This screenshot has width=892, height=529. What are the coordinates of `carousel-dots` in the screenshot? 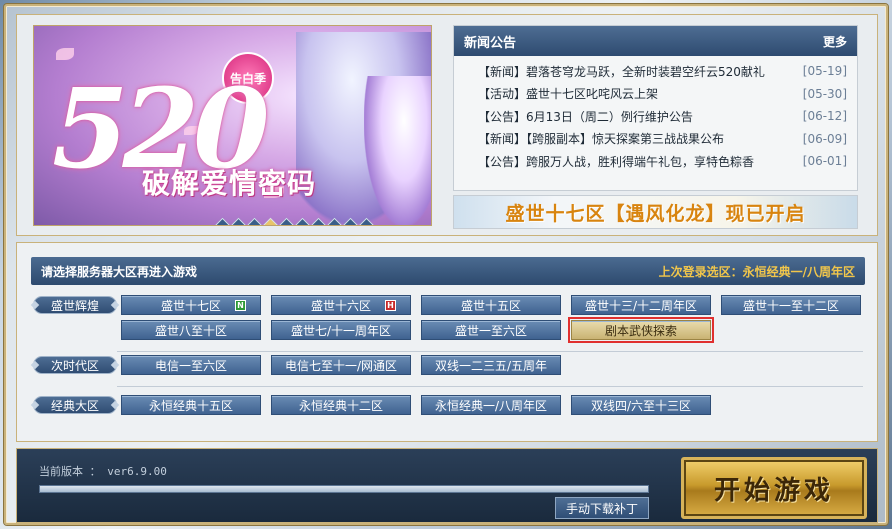 It's located at (294, 221).